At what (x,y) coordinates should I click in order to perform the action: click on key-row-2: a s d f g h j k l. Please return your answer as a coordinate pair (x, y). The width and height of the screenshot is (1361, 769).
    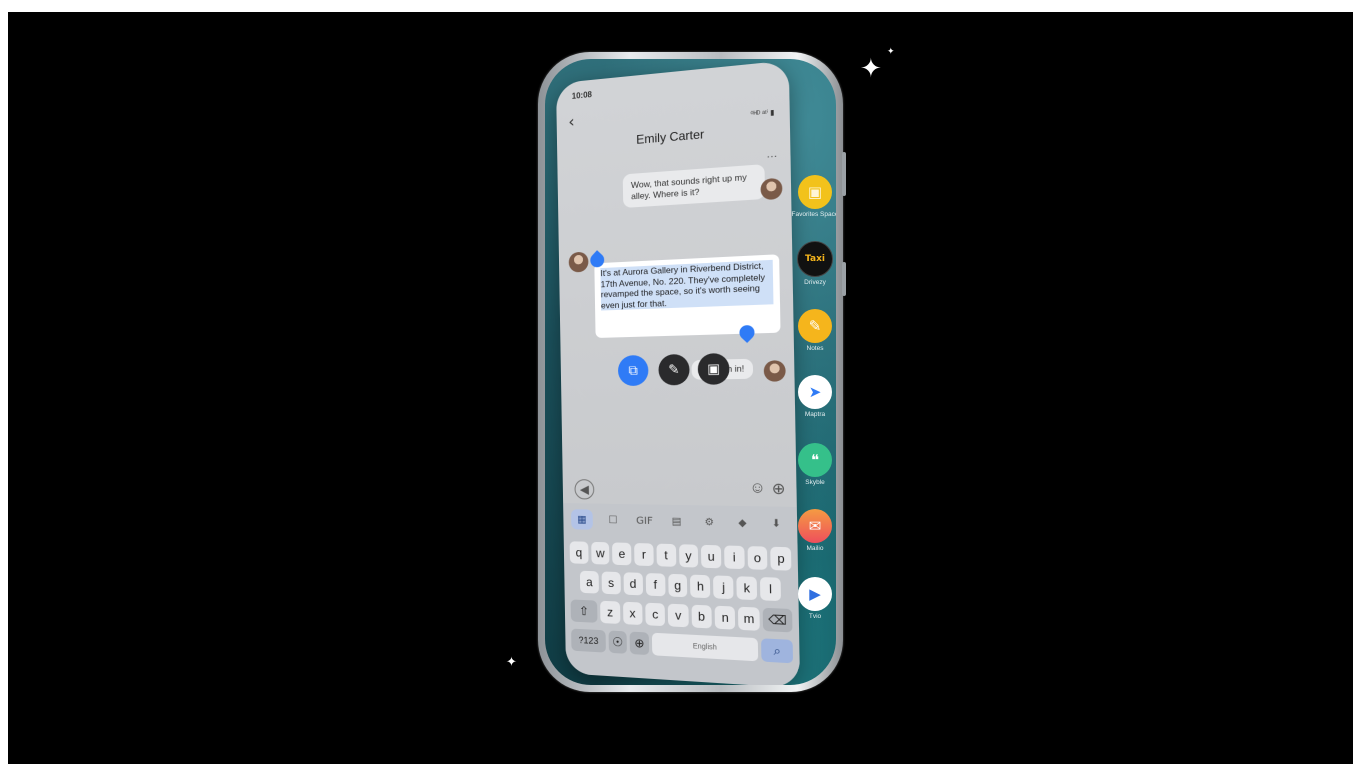
    Looking at the image, I should click on (680, 586).